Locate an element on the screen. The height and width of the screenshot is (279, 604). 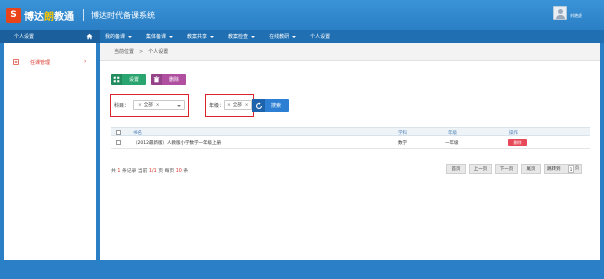
breadcrumb-current-label: 当前位置 is located at coordinates (124, 52).